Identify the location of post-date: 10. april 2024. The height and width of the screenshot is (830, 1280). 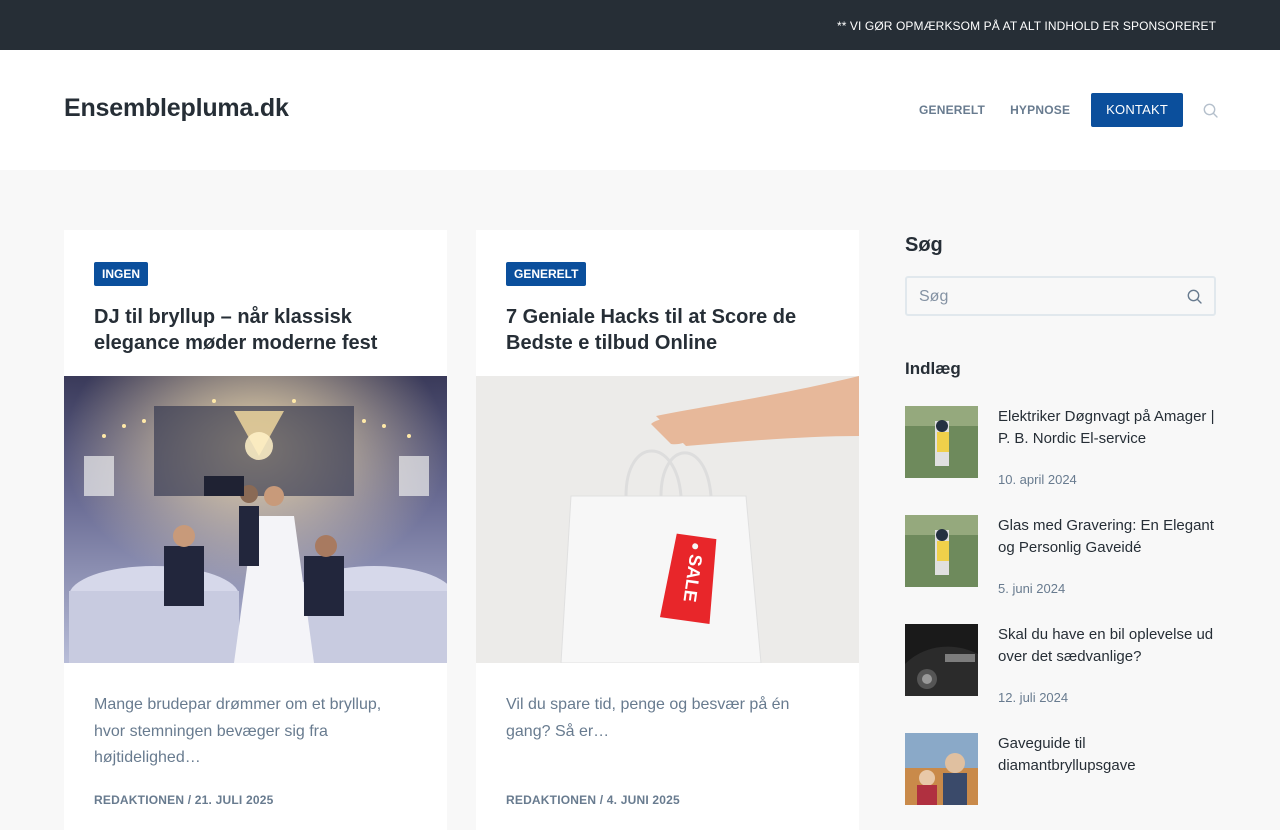
(1037, 479).